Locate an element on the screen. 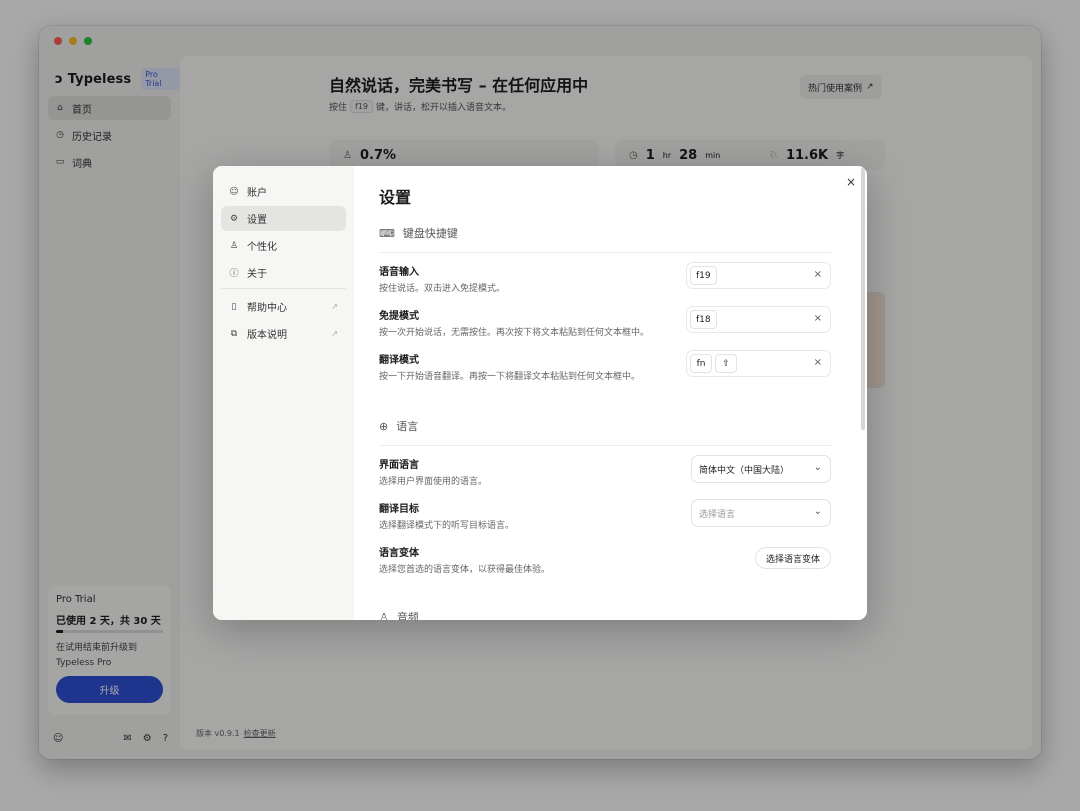  settings-nav-settings: ⚙ 设置 is located at coordinates (283, 218).